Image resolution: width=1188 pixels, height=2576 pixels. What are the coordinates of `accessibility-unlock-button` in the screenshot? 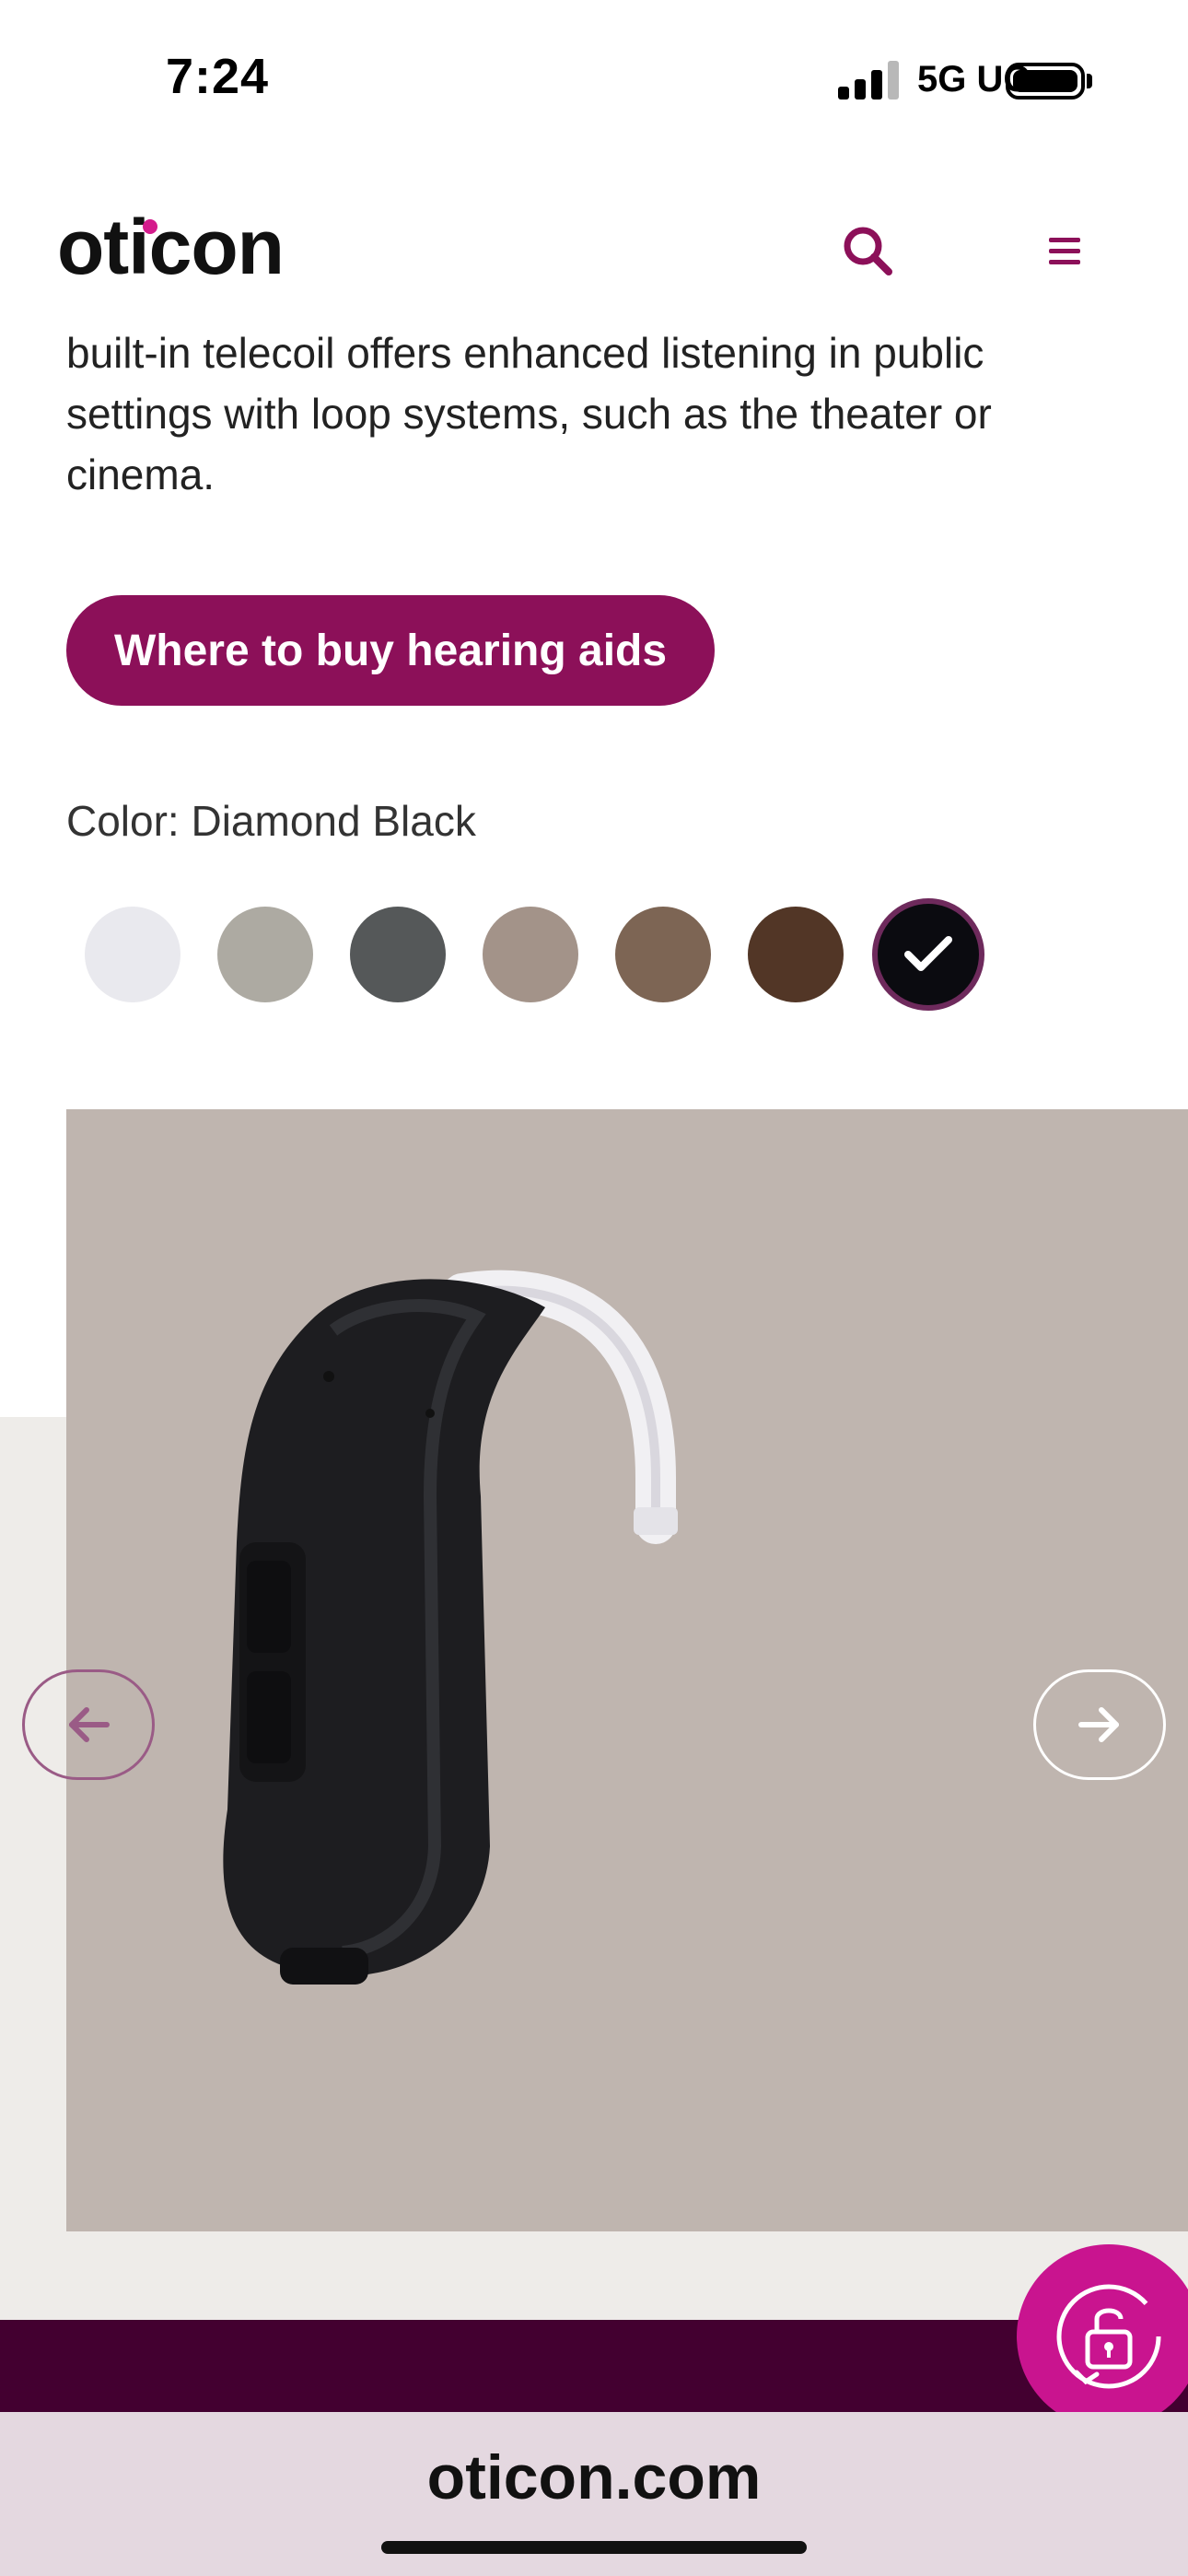 It's located at (1102, 2336).